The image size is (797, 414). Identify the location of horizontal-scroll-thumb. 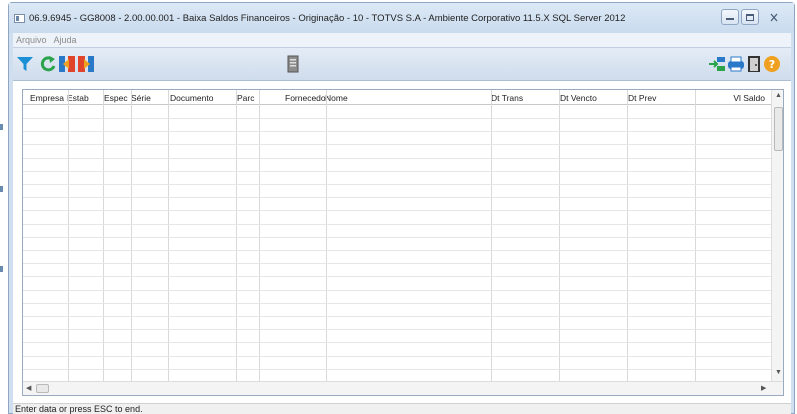
(42, 388).